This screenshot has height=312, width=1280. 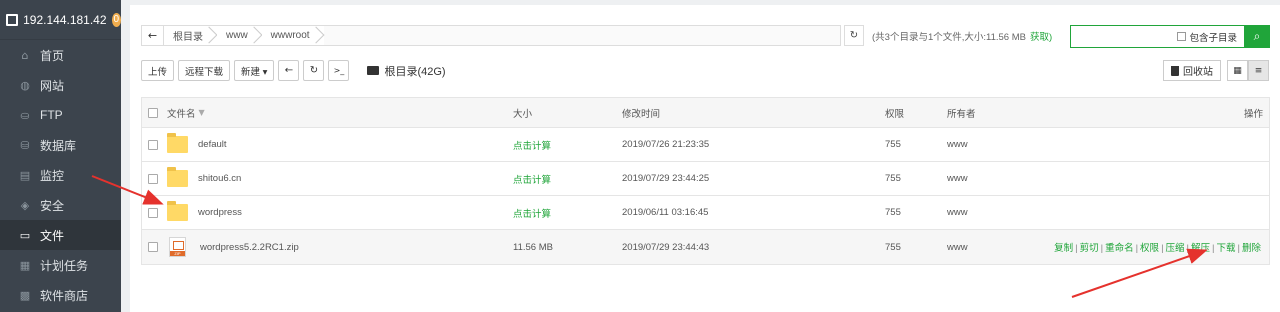 What do you see at coordinates (1182, 36) in the screenshot?
I see `include-subdir-checkbox` at bounding box center [1182, 36].